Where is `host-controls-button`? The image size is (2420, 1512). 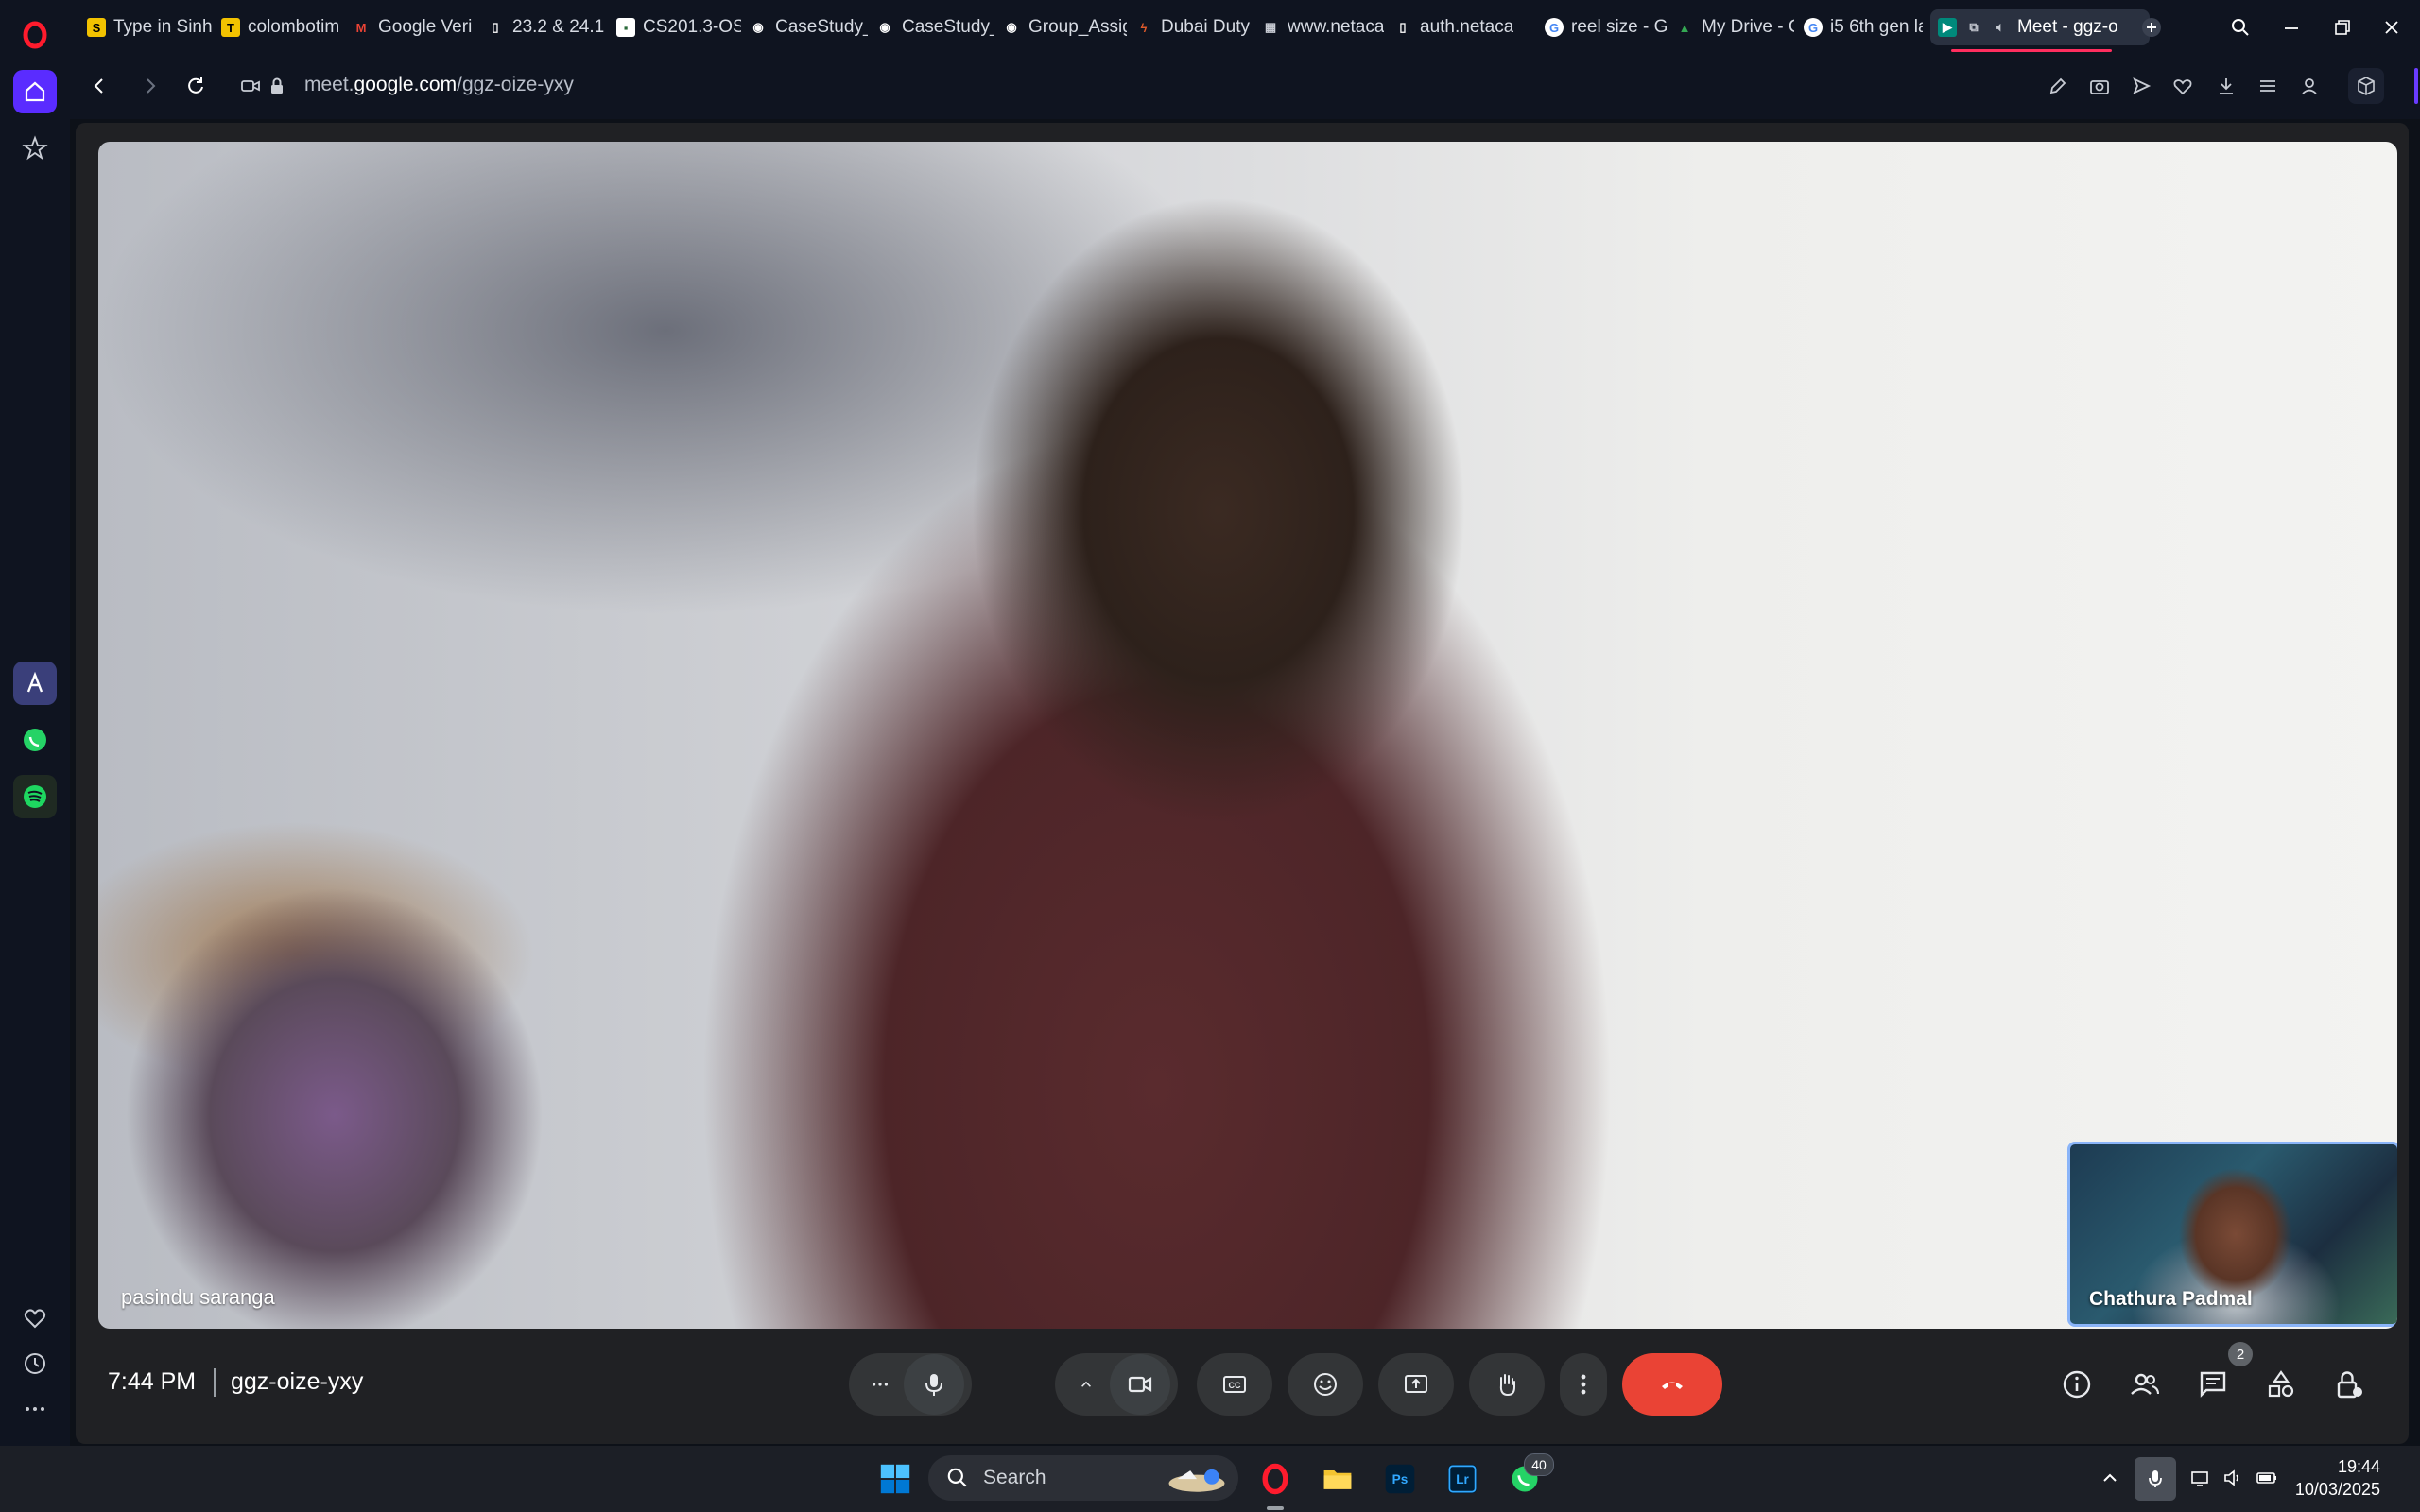 host-controls-button is located at coordinates (2349, 1384).